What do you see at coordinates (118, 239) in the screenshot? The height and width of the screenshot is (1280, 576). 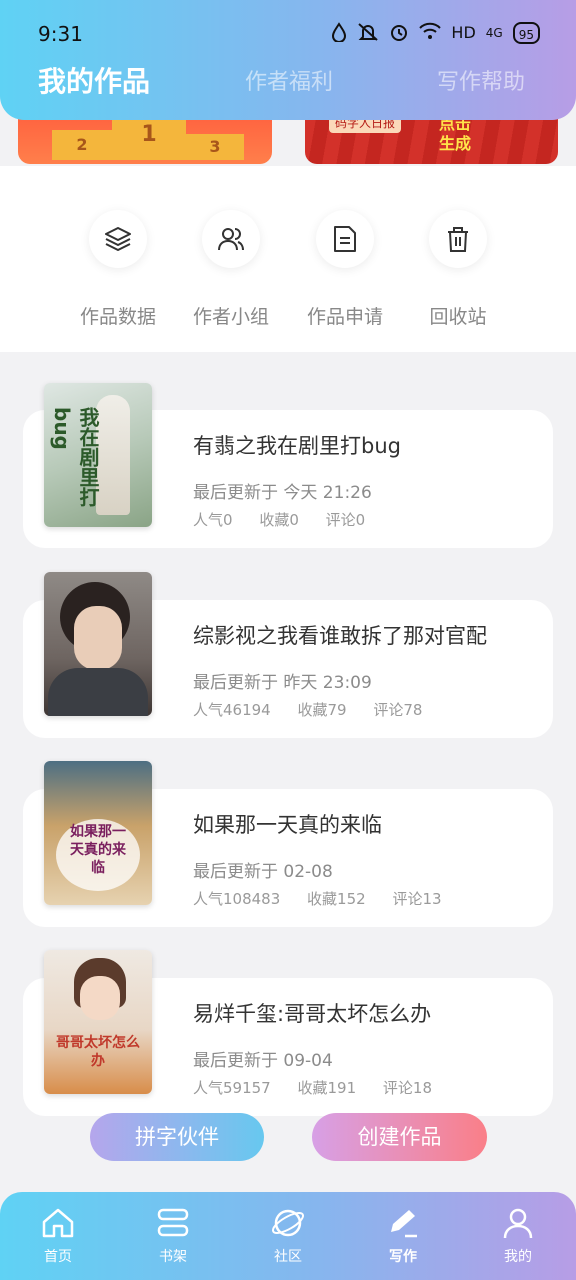 I see `layers-icon` at bounding box center [118, 239].